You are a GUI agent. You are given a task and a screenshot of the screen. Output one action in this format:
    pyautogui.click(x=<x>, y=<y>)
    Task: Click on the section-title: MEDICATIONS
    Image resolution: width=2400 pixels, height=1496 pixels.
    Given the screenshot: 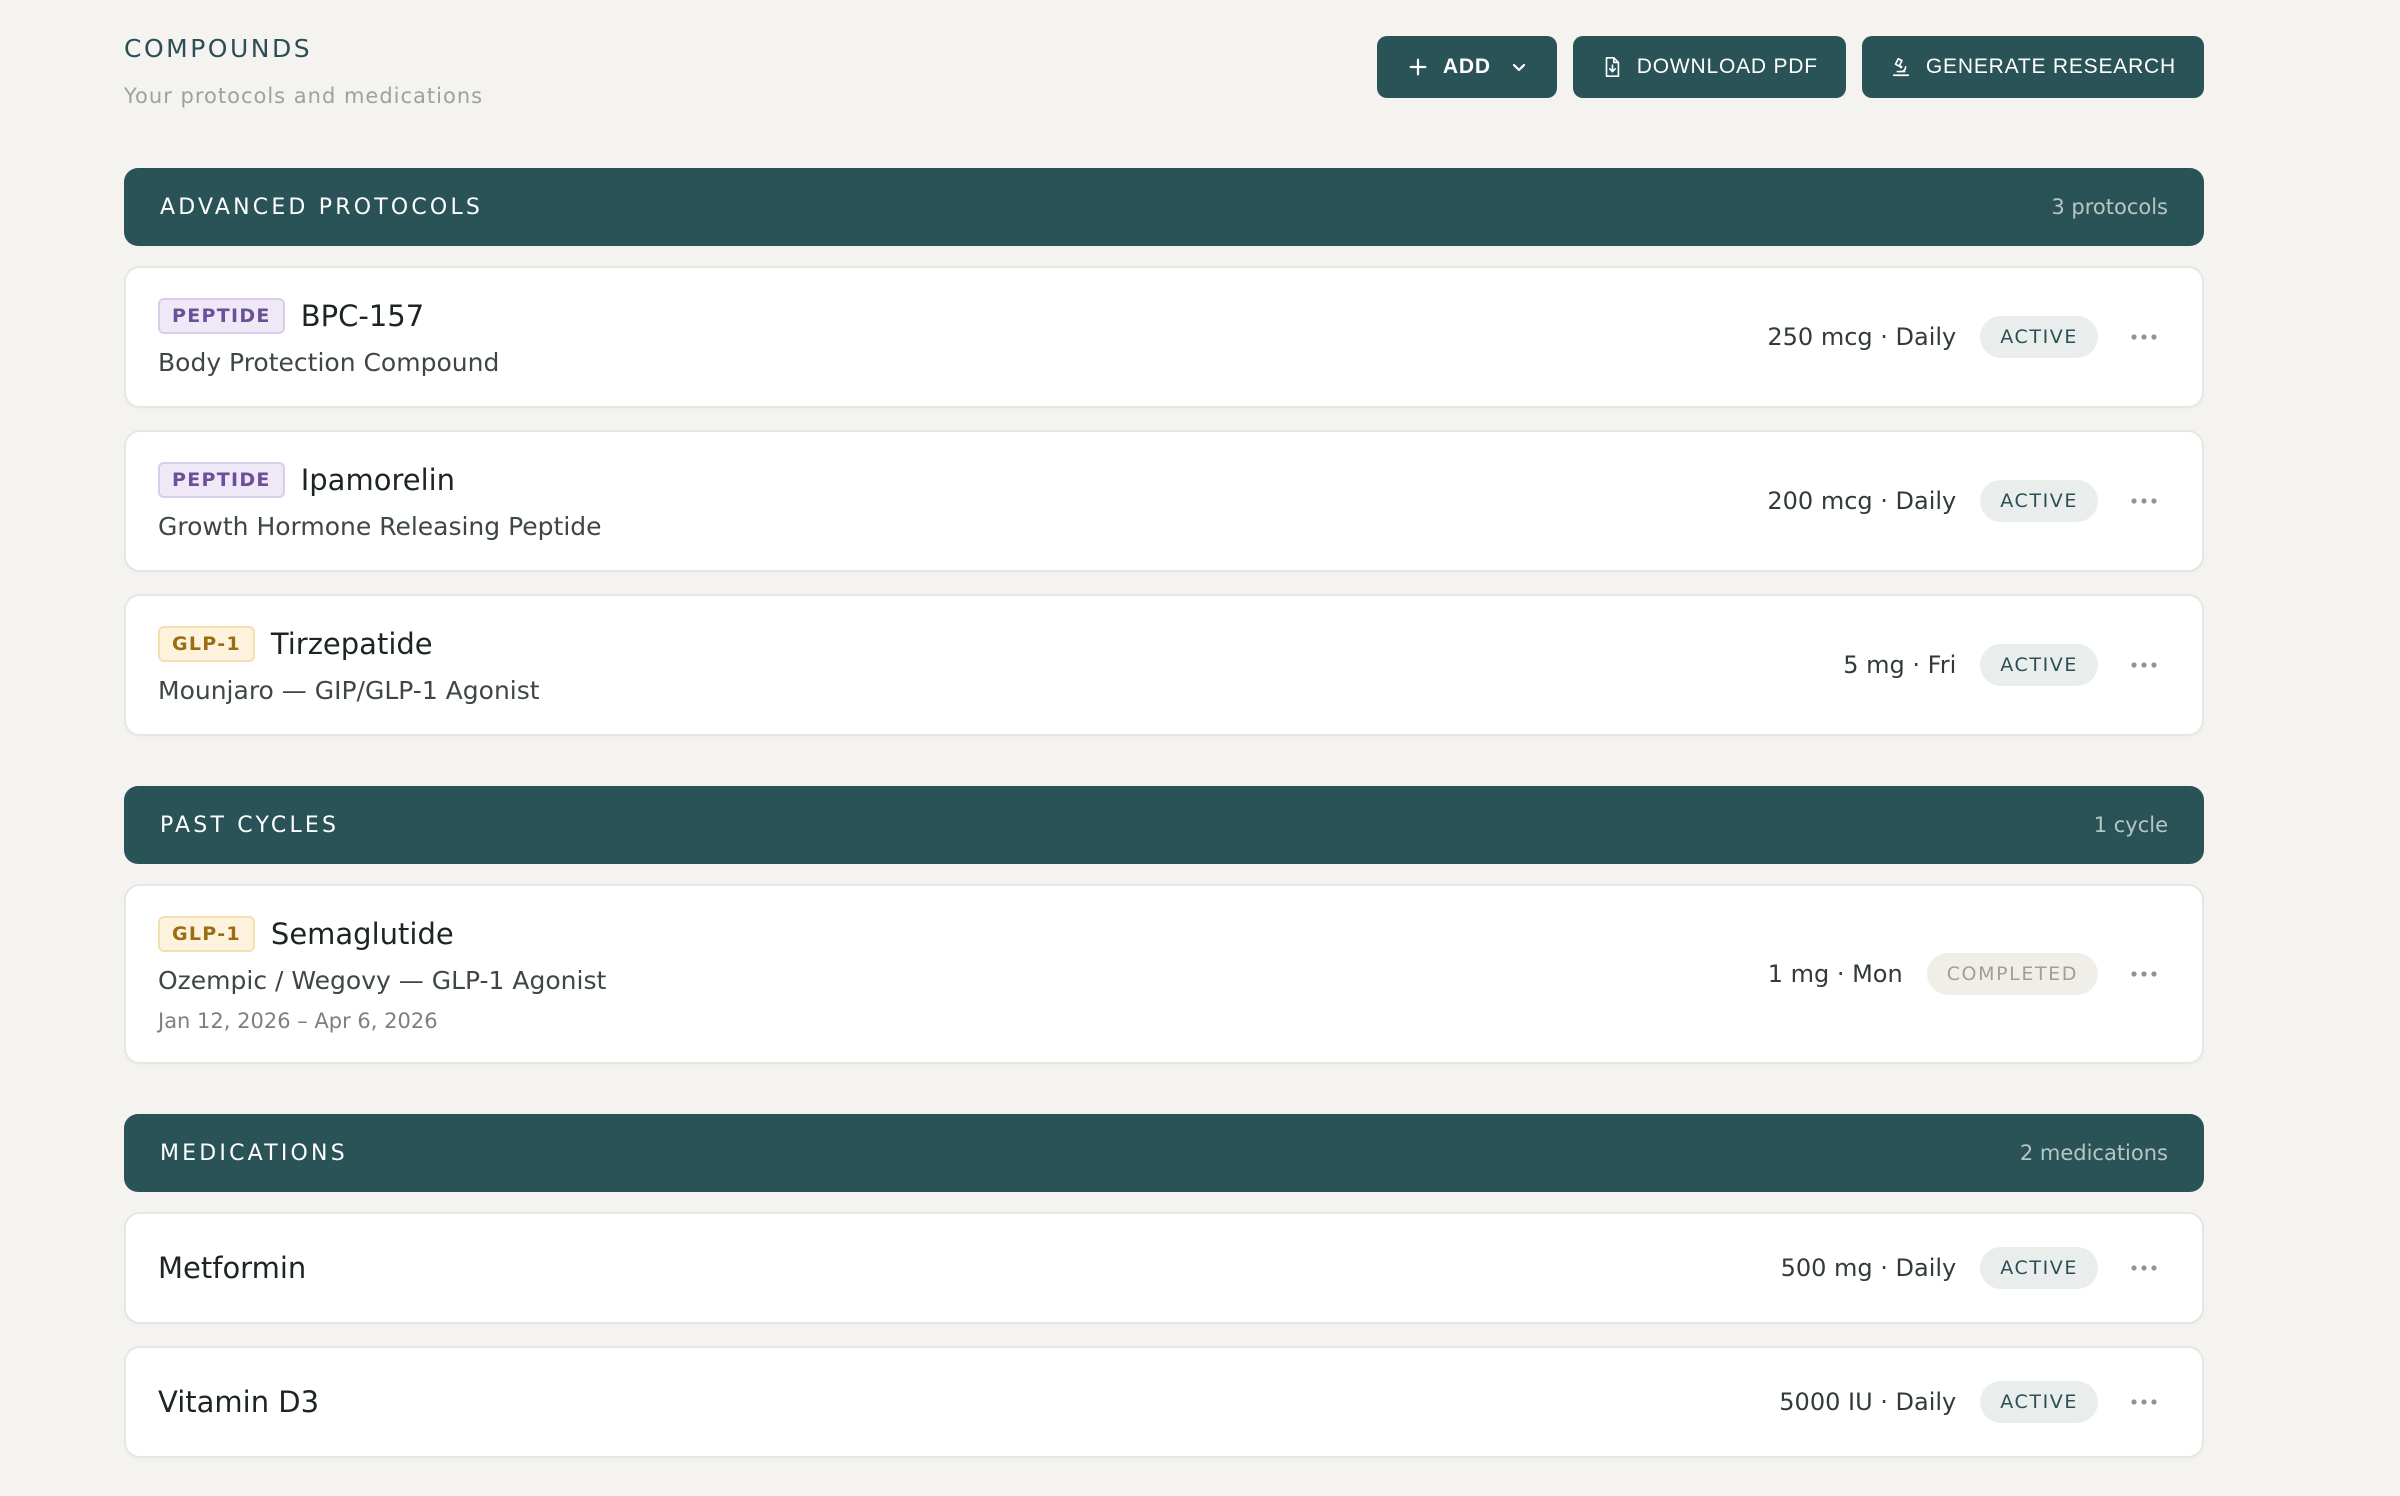 What is the action you would take?
    pyautogui.click(x=254, y=1153)
    